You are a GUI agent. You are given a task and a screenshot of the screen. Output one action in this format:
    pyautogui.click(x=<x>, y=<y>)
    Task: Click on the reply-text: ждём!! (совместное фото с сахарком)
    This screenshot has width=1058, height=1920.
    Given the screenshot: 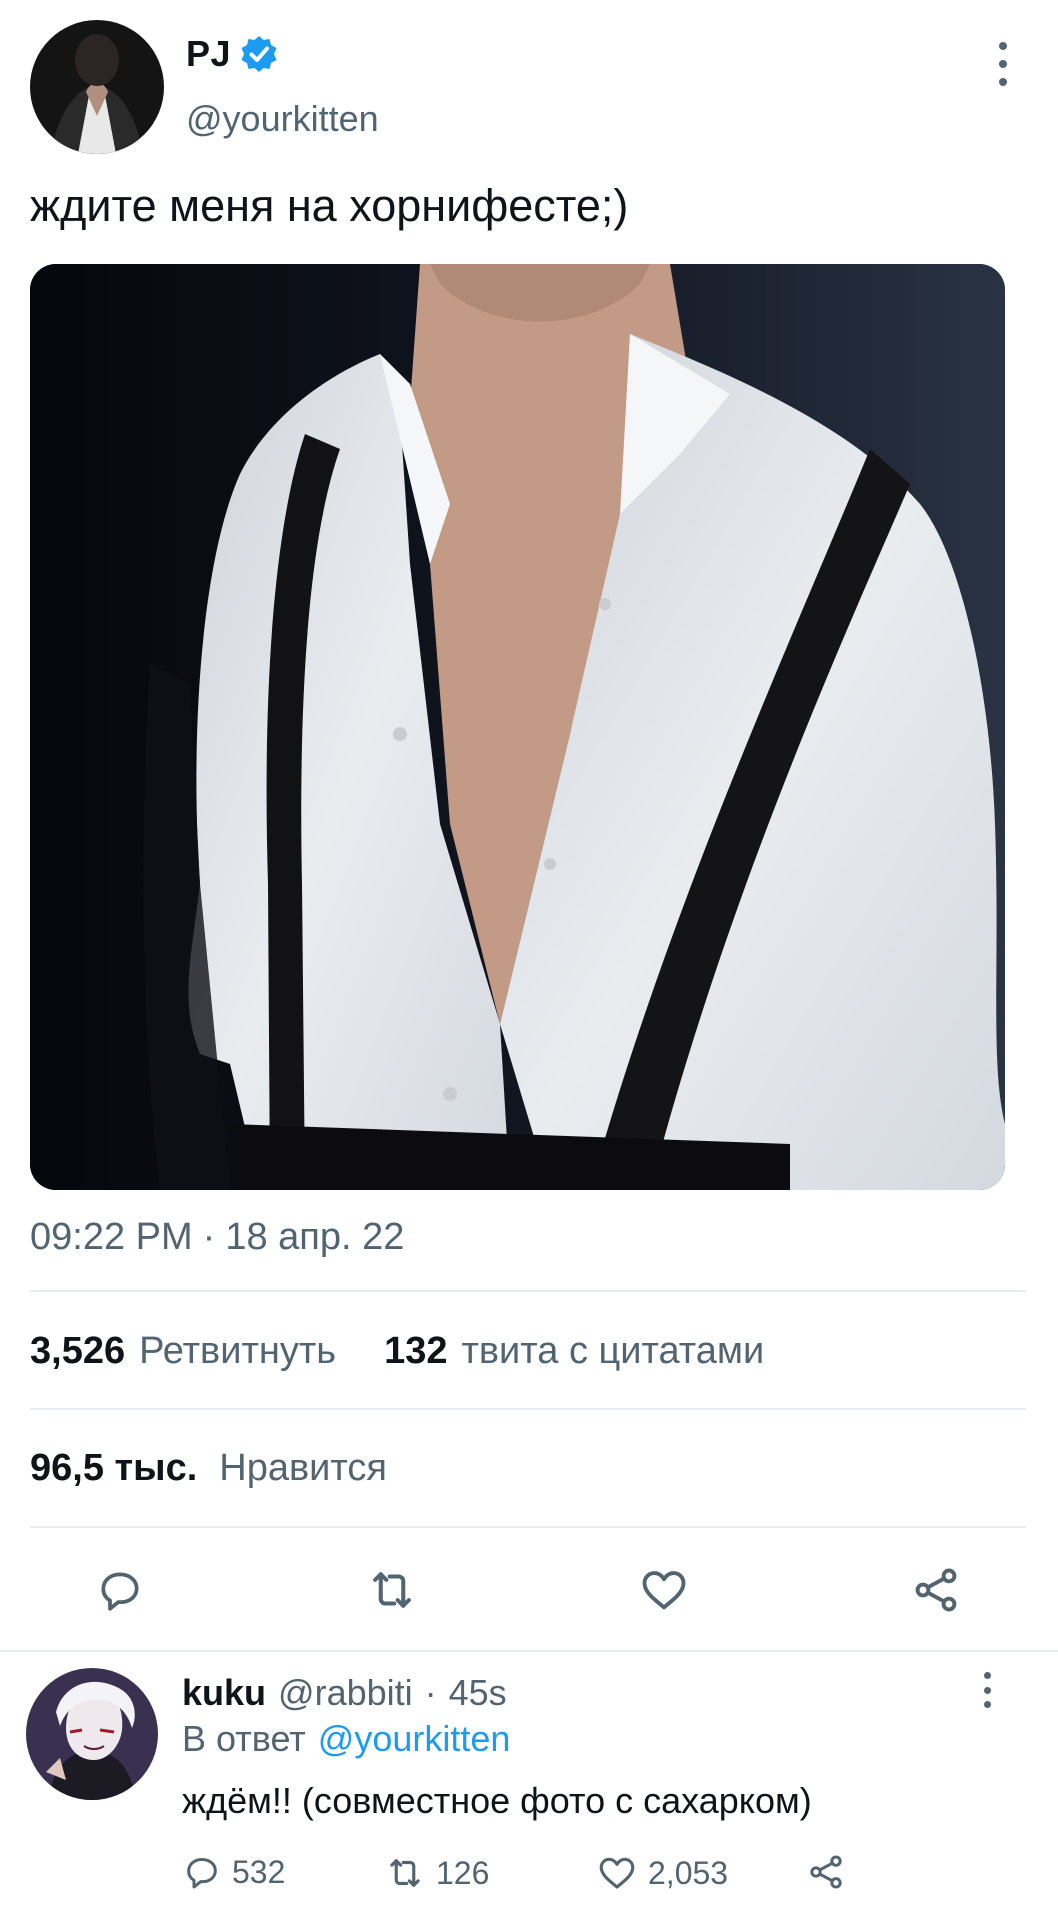 What is the action you would take?
    pyautogui.click(x=497, y=1800)
    